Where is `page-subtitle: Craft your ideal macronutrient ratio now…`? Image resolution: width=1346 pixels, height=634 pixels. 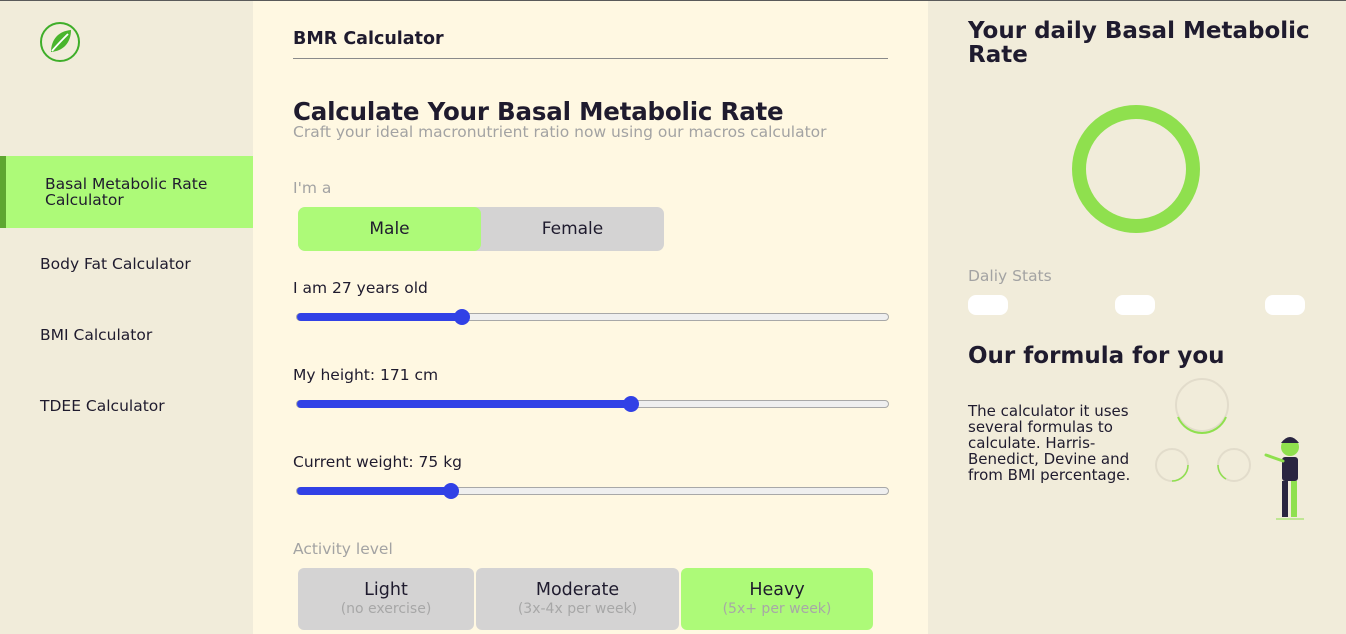 page-subtitle: Craft your ideal macronutrient ratio now… is located at coordinates (560, 132).